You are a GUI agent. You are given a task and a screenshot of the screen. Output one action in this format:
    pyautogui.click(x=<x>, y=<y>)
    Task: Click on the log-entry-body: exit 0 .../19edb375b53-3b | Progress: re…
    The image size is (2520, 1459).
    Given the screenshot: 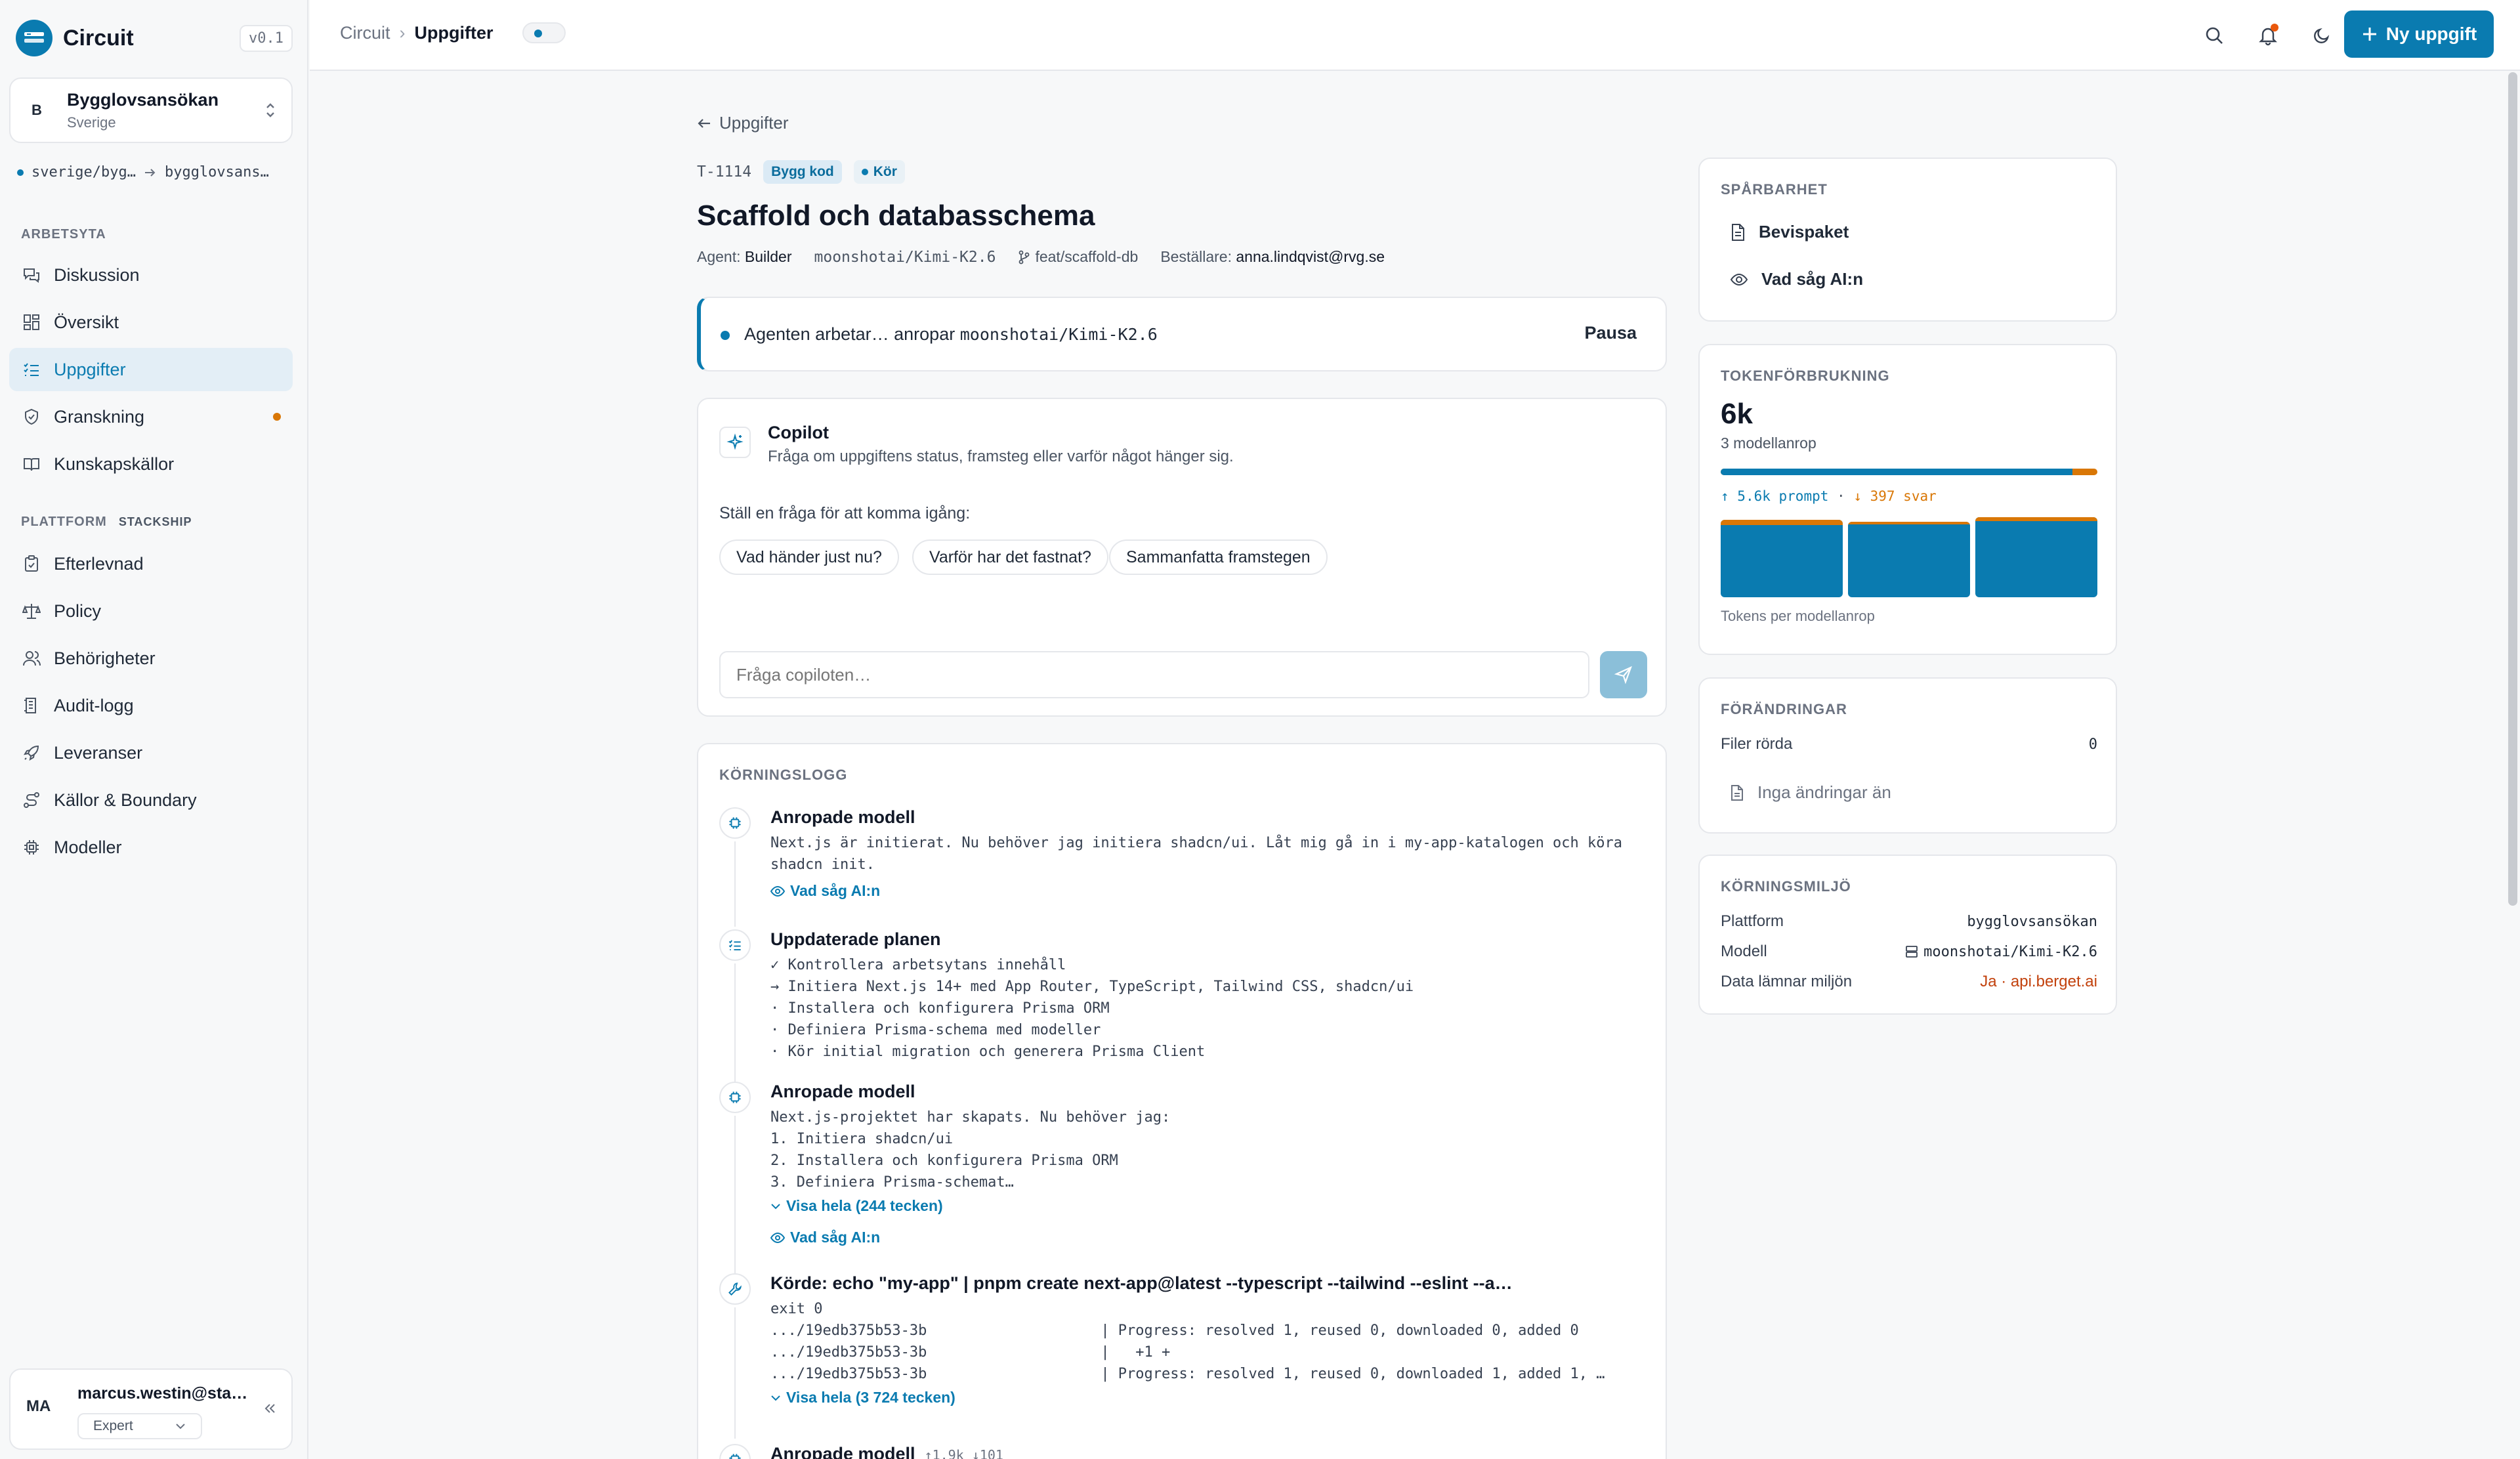 What is the action you would take?
    pyautogui.click(x=1187, y=1341)
    